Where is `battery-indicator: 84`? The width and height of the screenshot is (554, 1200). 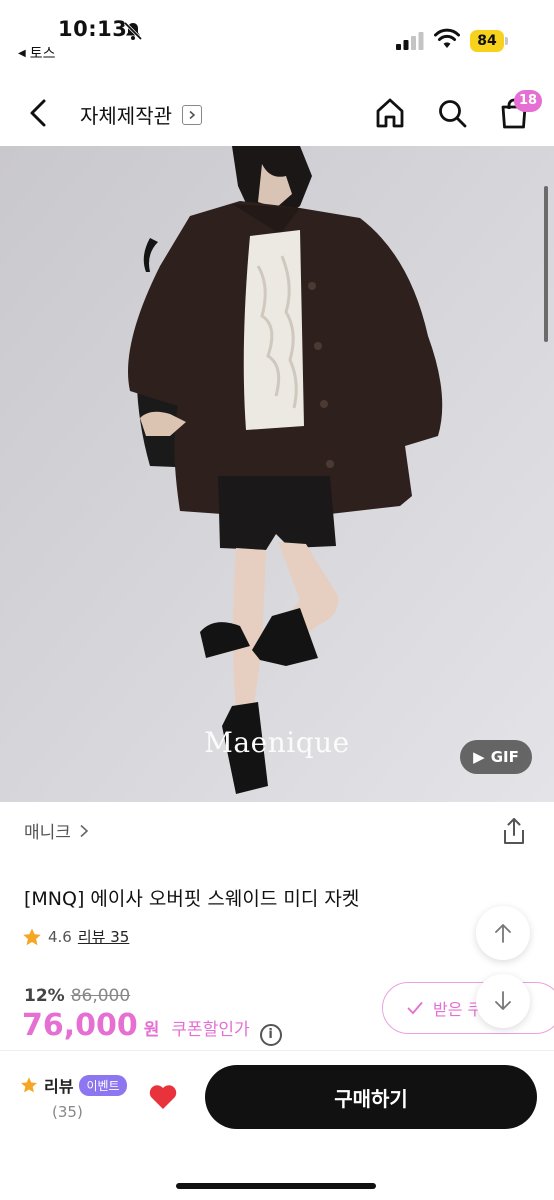 battery-indicator: 84 is located at coordinates (489, 41).